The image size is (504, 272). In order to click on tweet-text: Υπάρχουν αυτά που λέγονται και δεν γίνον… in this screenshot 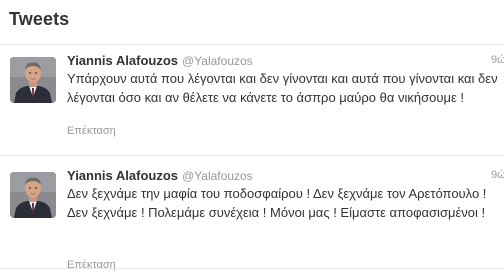, I will do `click(282, 88)`.